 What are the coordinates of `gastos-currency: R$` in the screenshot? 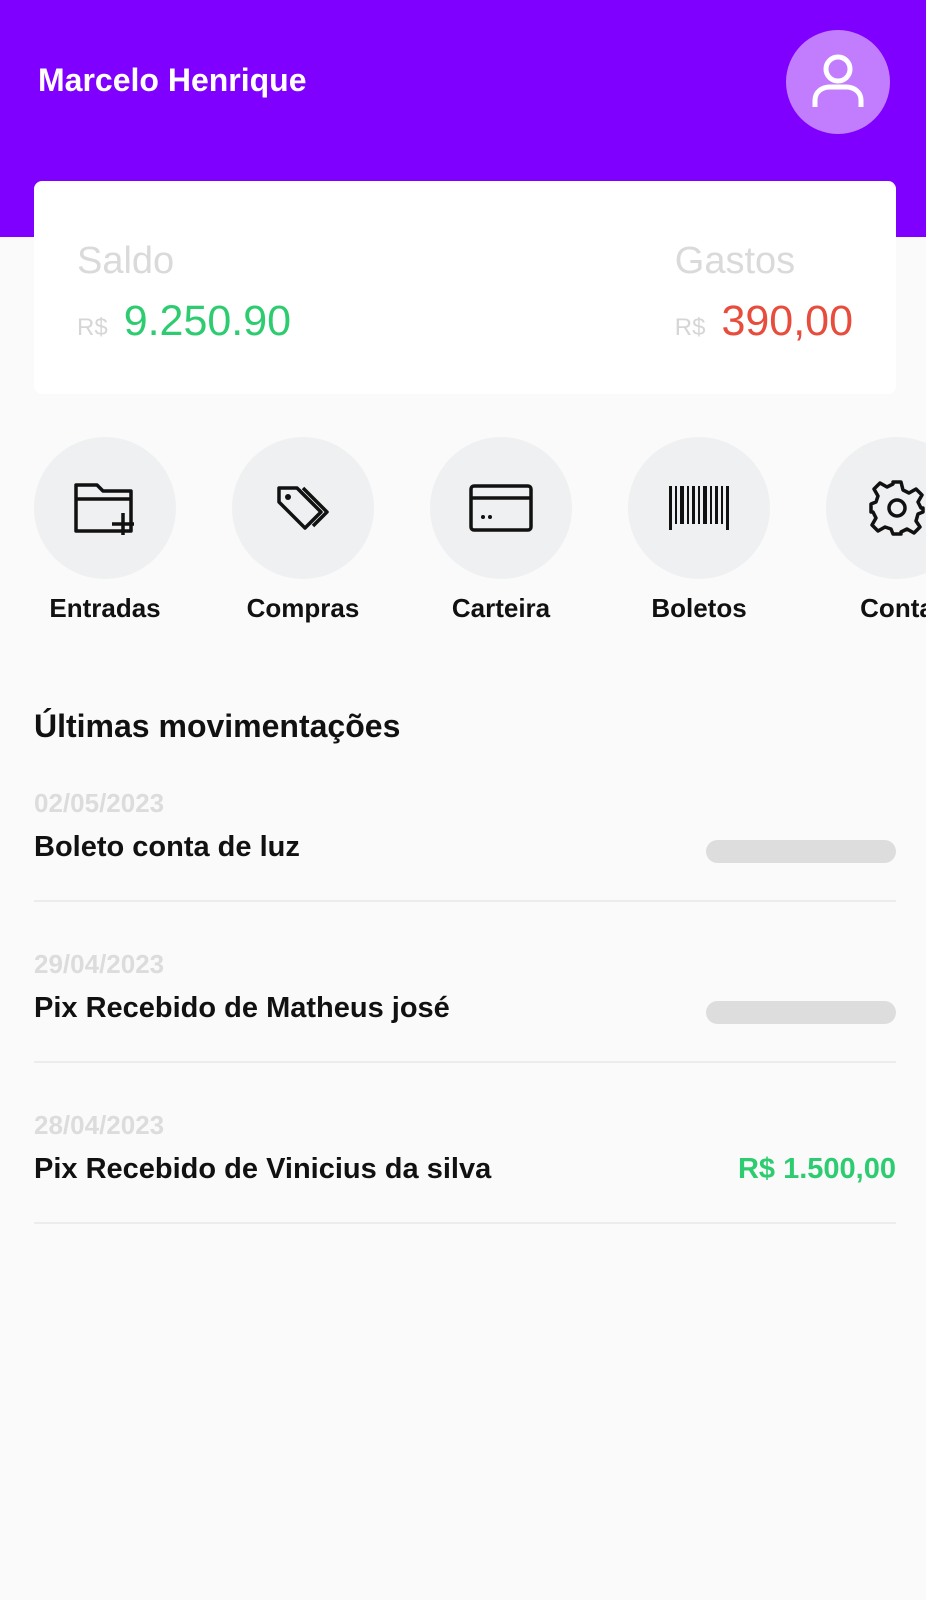 It's located at (690, 327).